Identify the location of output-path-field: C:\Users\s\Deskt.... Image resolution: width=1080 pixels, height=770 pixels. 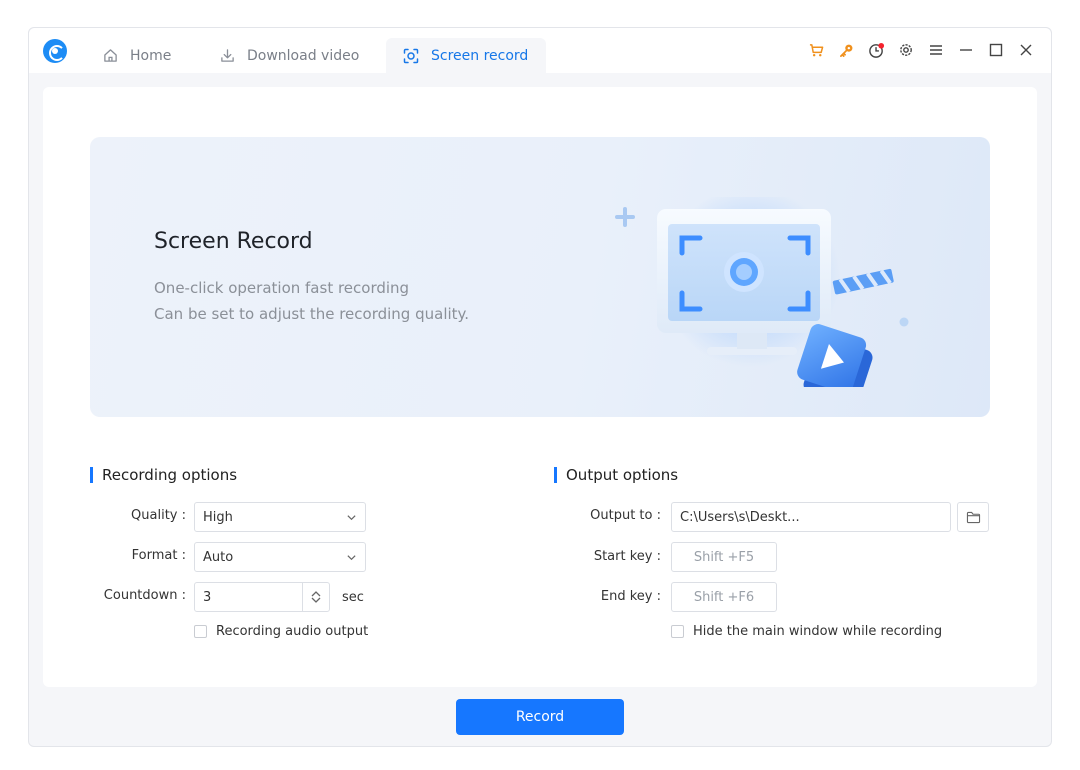
(811, 517).